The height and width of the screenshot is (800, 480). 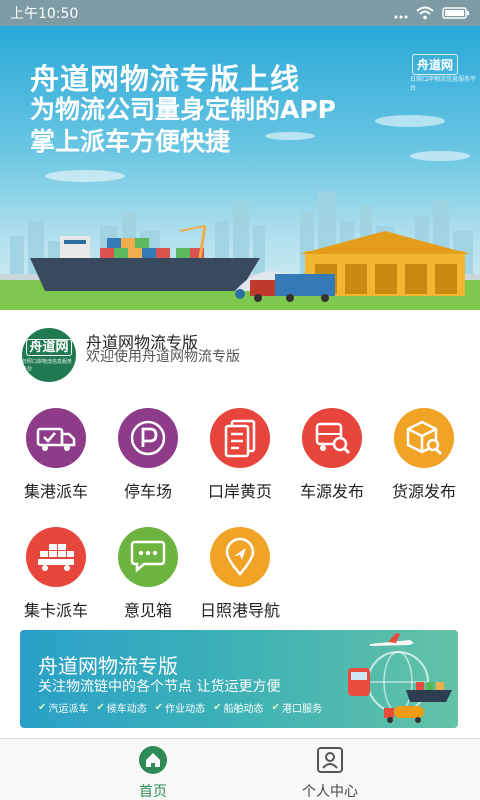 I want to click on feature-label: 停车场, so click(x=147, y=491).